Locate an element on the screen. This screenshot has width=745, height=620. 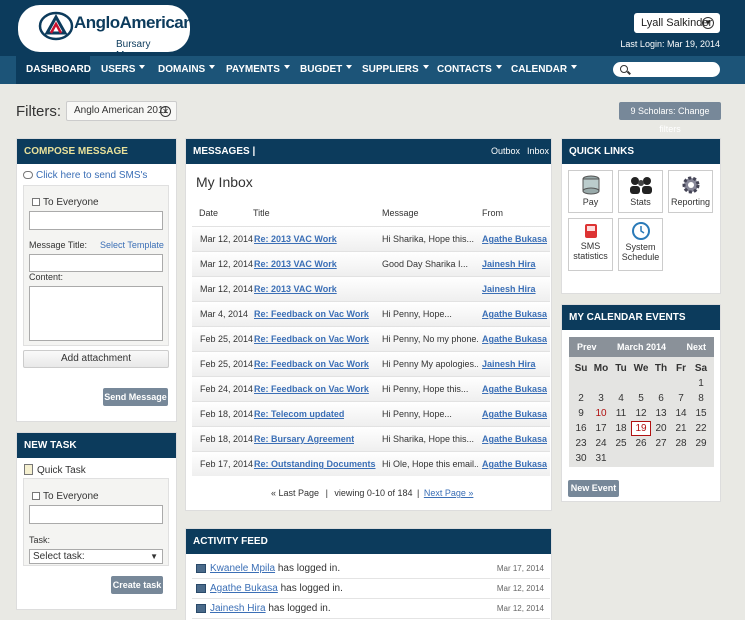
activity-user-link: Agathe Bukasa is located at coordinates (244, 588).